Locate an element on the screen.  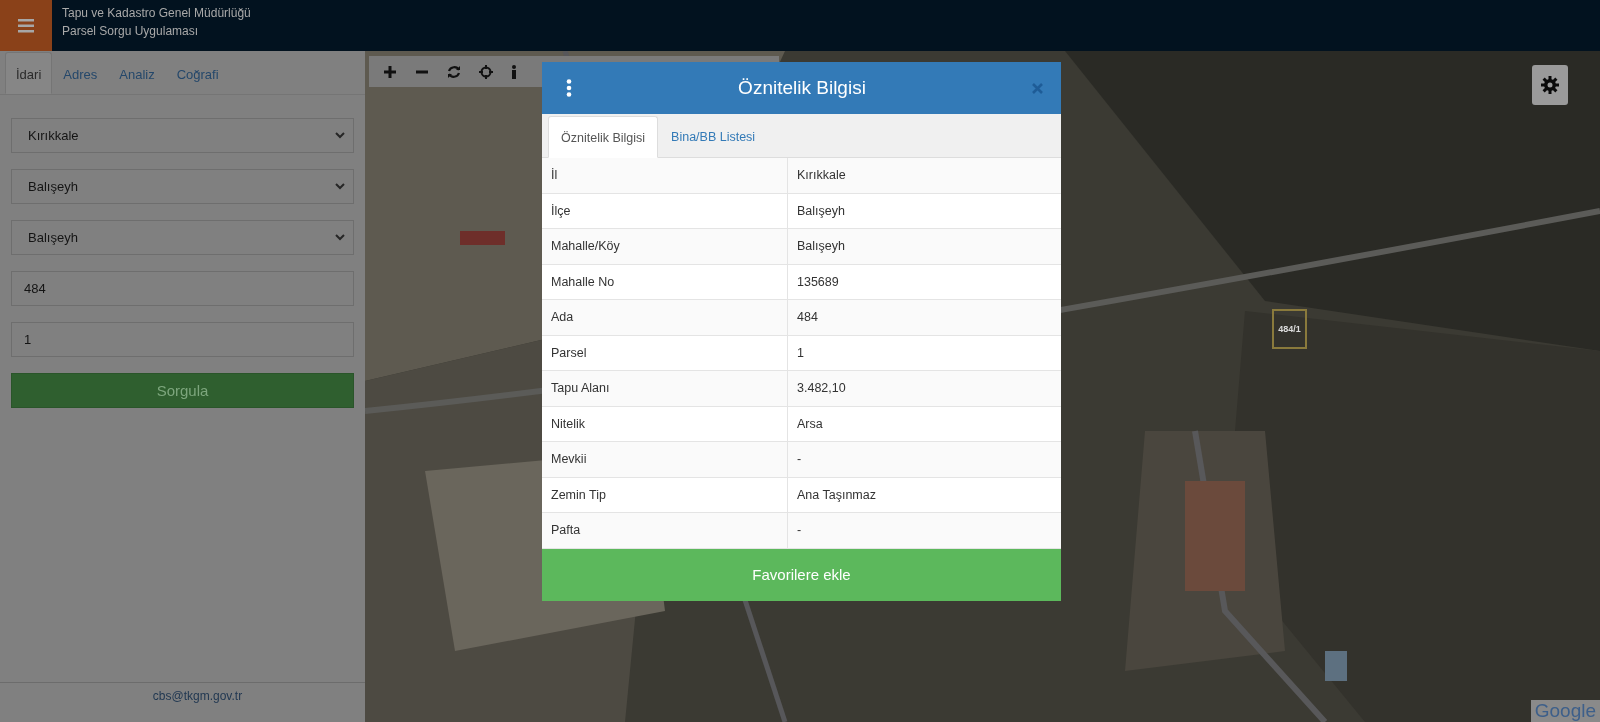
app-title: Tapu ve Kadastro Genel Müdürlüğü is located at coordinates (156, 13).